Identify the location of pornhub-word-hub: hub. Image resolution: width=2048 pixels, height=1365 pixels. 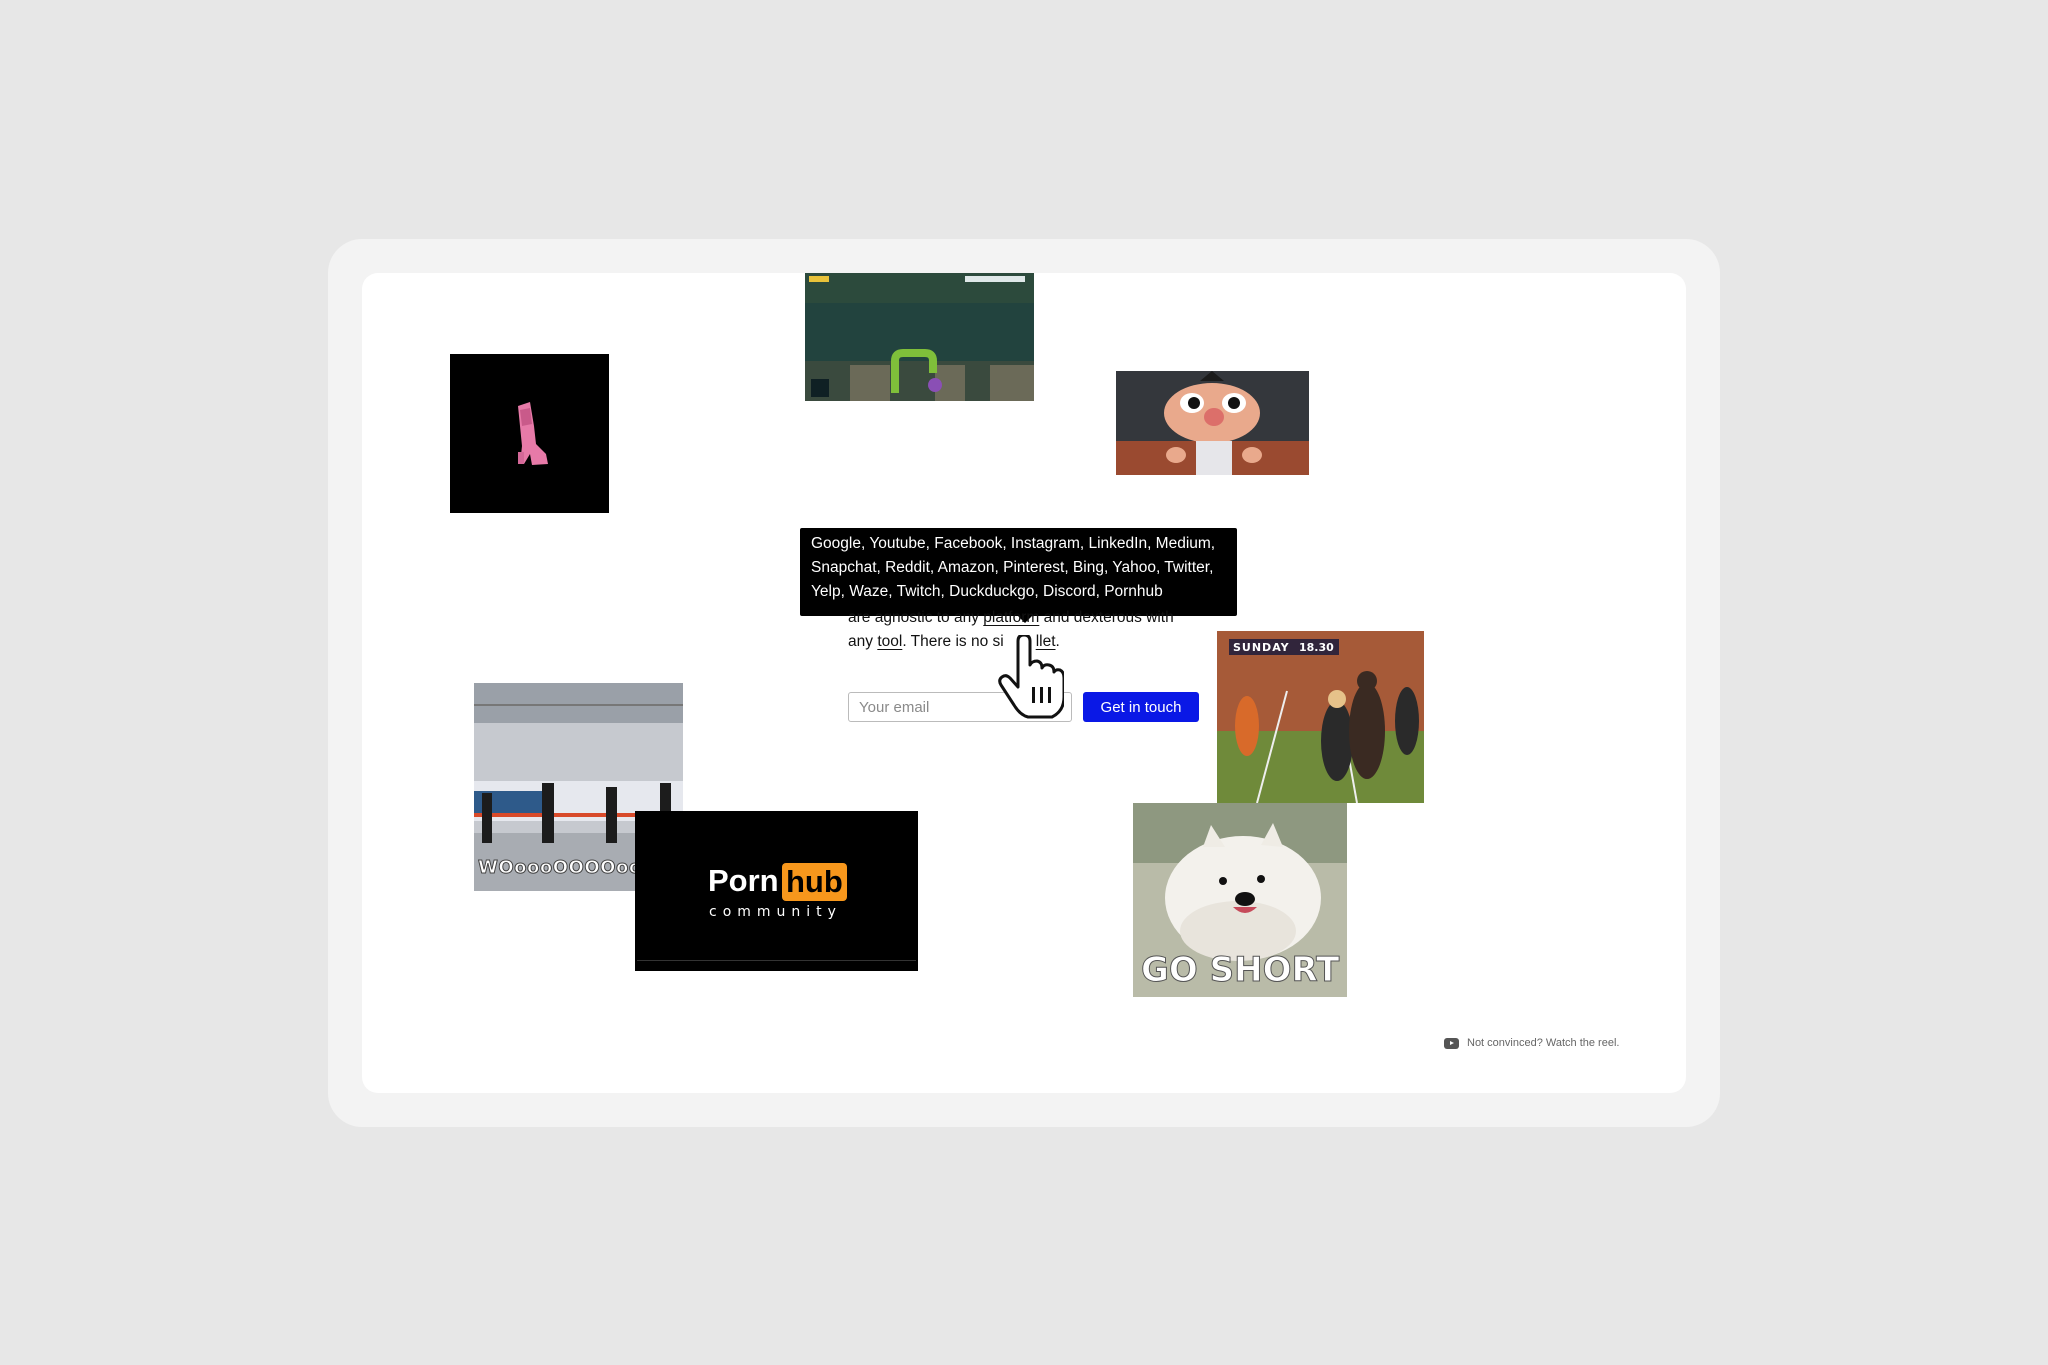
(814, 882).